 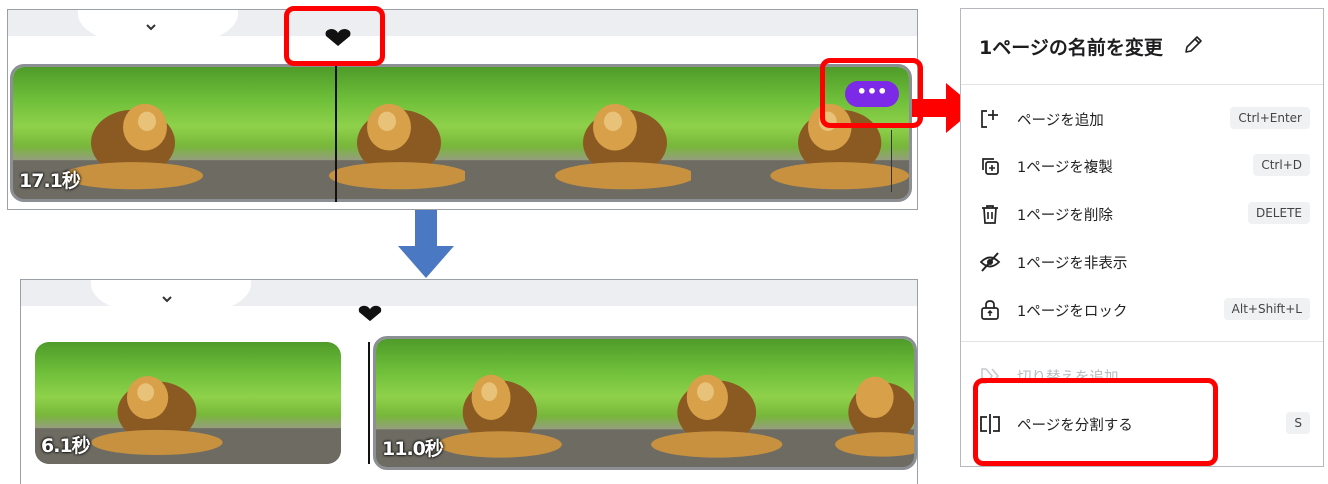 I want to click on playhead-marker-icon, so click(x=370, y=313).